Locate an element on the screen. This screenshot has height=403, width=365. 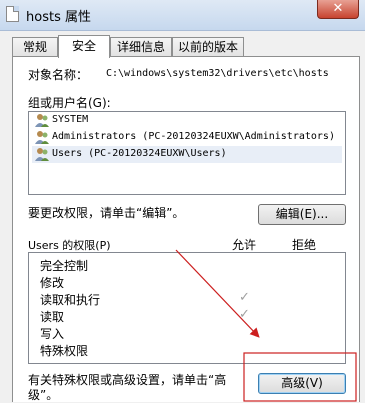
permission-name: 读取和执行 is located at coordinates (70, 300).